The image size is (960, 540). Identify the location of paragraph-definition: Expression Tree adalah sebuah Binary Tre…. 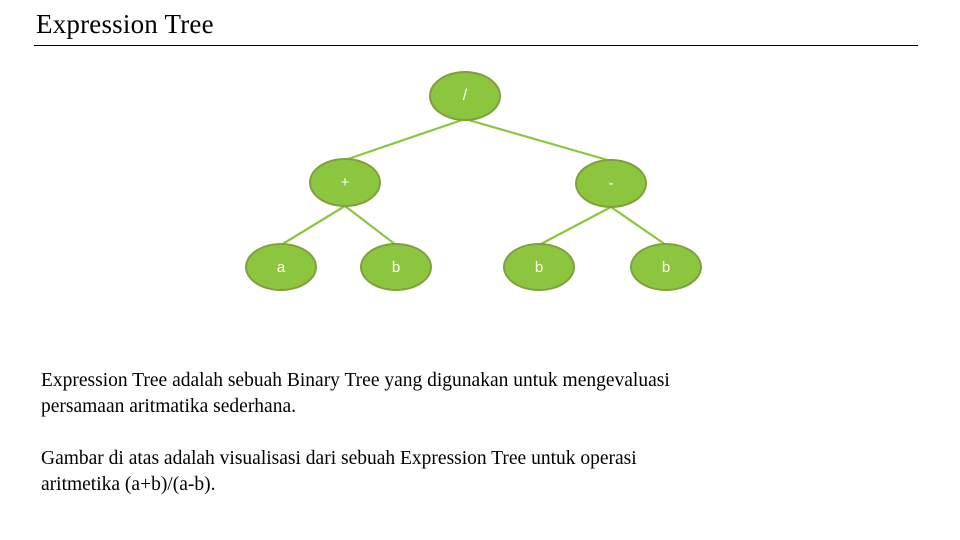
(477, 394).